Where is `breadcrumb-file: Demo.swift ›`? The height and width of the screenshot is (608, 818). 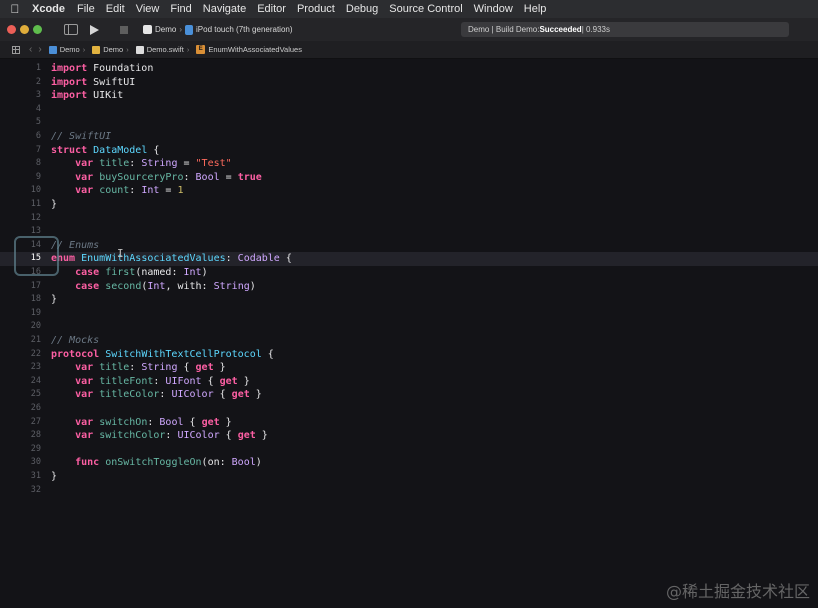 breadcrumb-file: Demo.swift › is located at coordinates (162, 49).